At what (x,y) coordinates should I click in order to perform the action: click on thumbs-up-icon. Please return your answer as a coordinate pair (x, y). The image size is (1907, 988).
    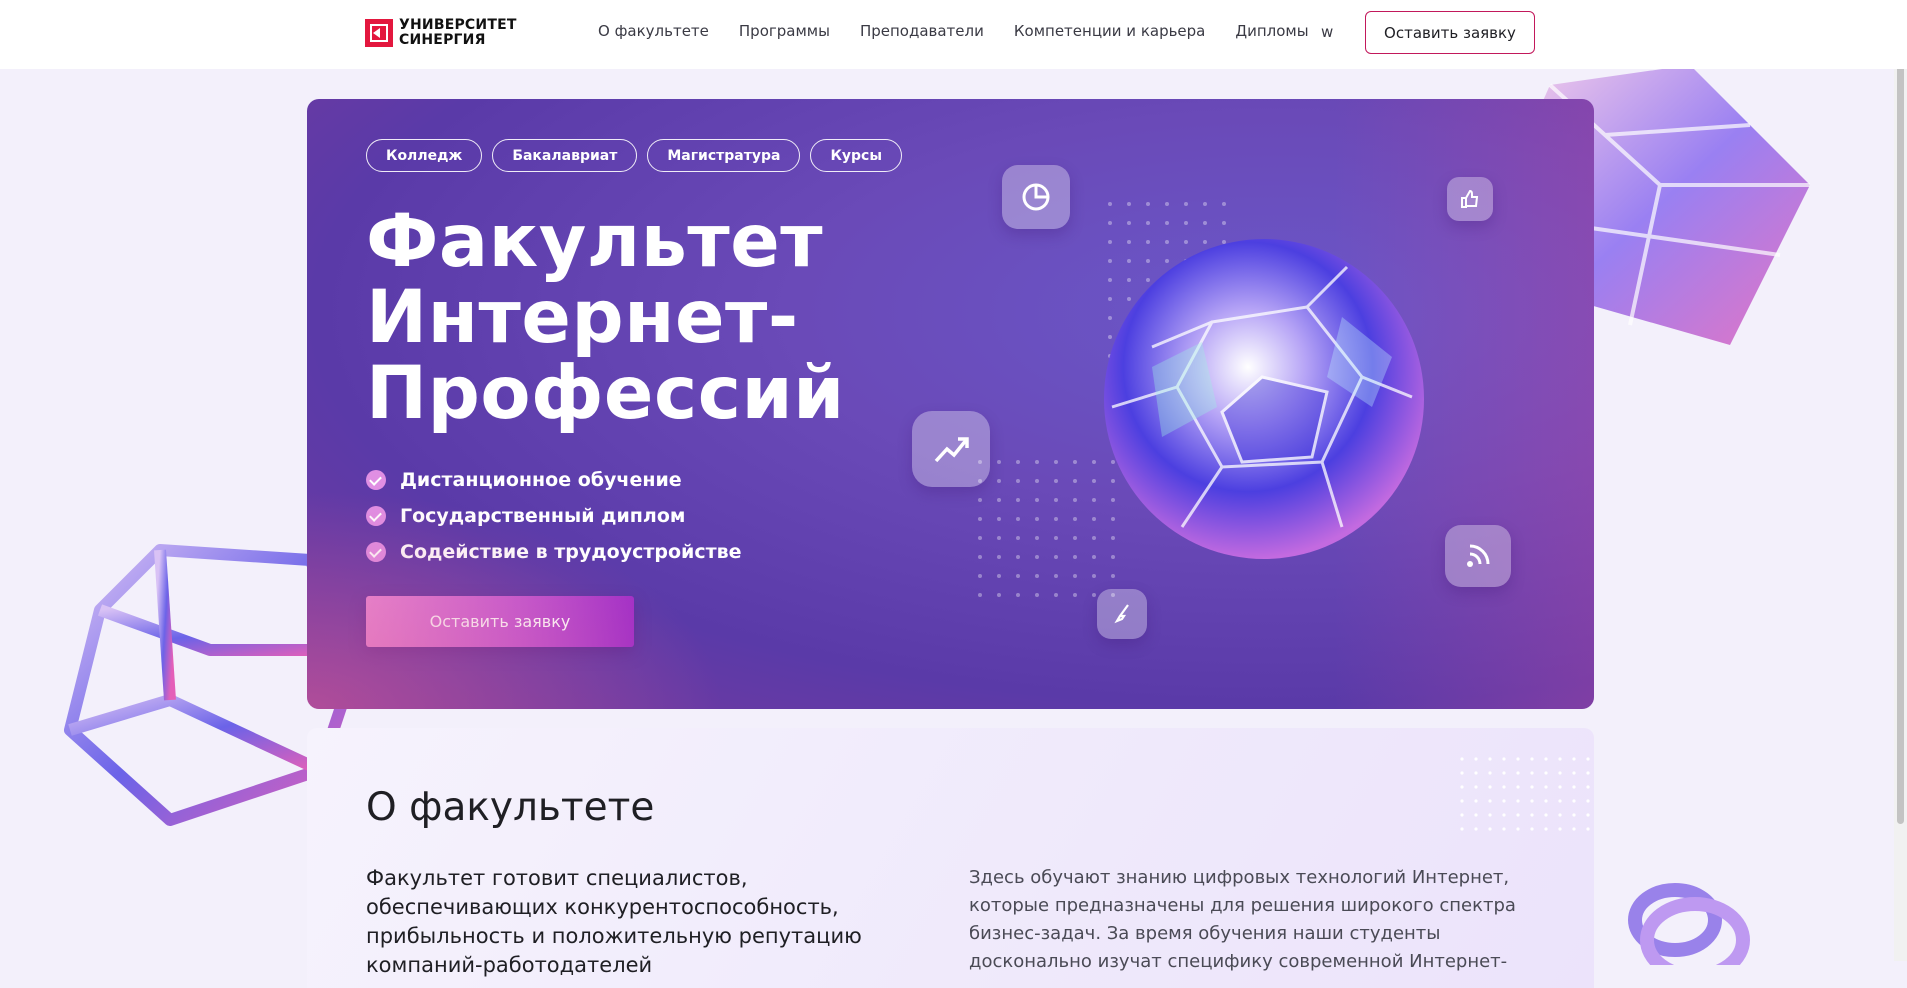
    Looking at the image, I should click on (1470, 199).